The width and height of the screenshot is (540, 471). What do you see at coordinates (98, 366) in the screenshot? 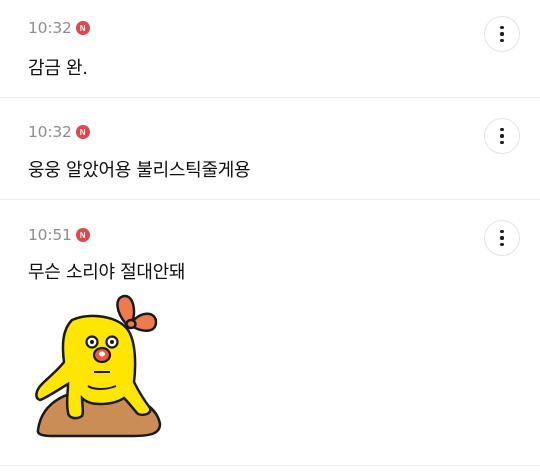
I see `yellow-chick-sticker` at bounding box center [98, 366].